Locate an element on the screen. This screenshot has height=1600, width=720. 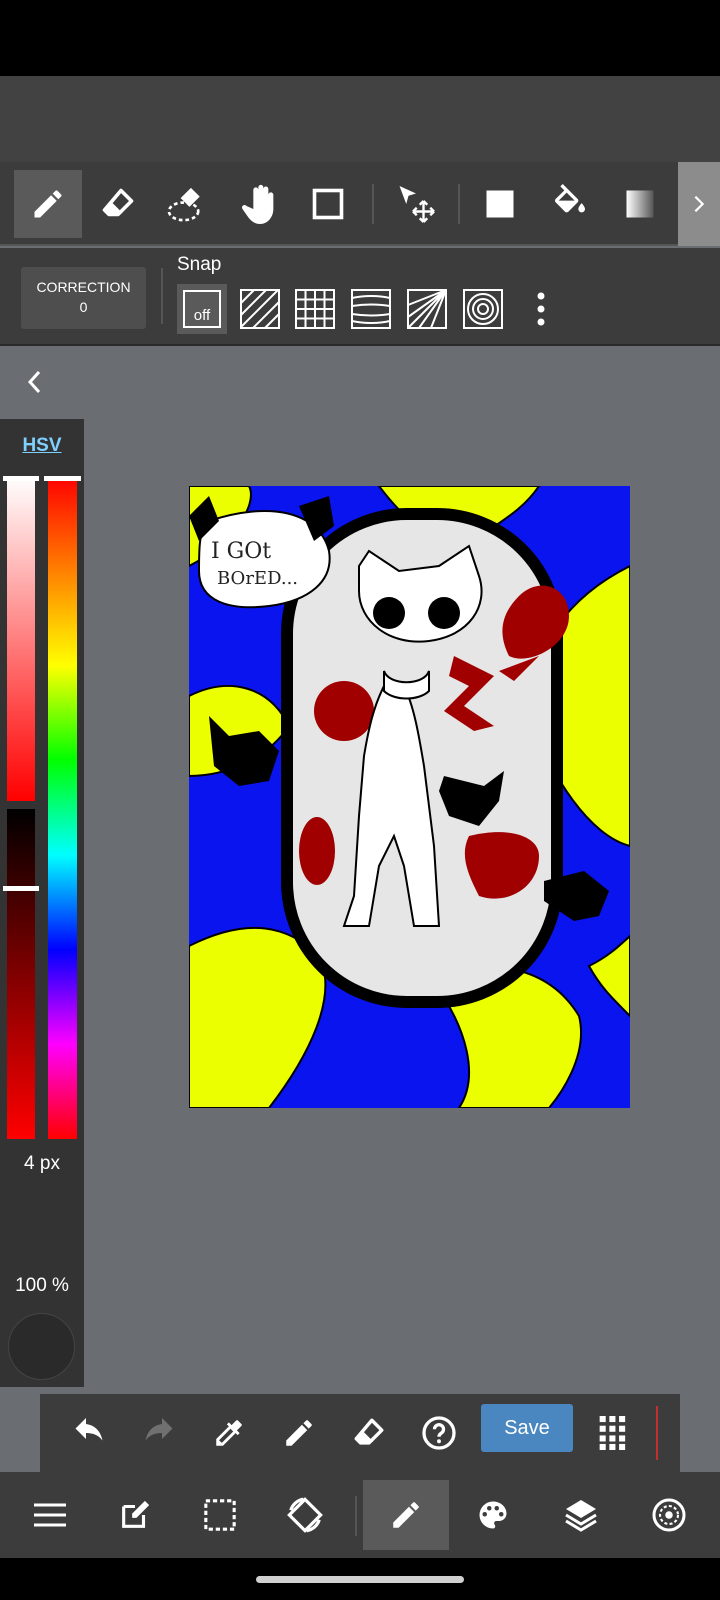
snap-off-button: off is located at coordinates (202, 309).